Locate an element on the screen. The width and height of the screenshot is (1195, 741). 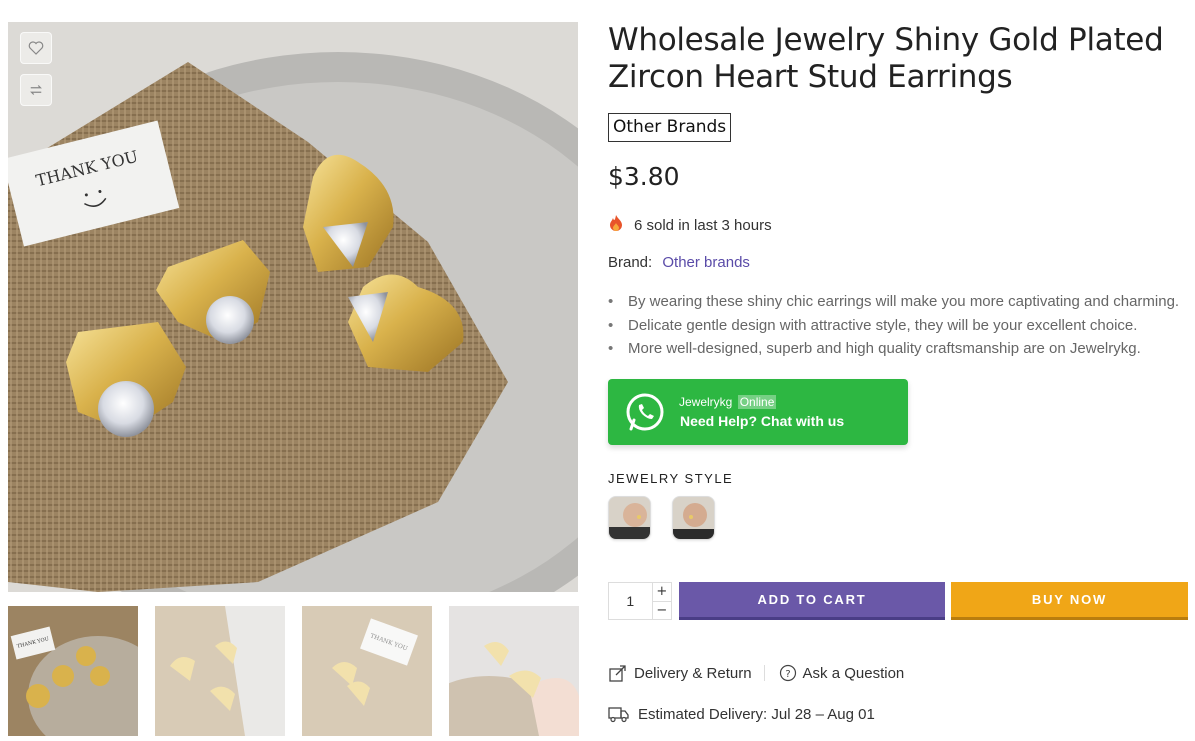
thumbnail-4-image is located at coordinates (514, 671).